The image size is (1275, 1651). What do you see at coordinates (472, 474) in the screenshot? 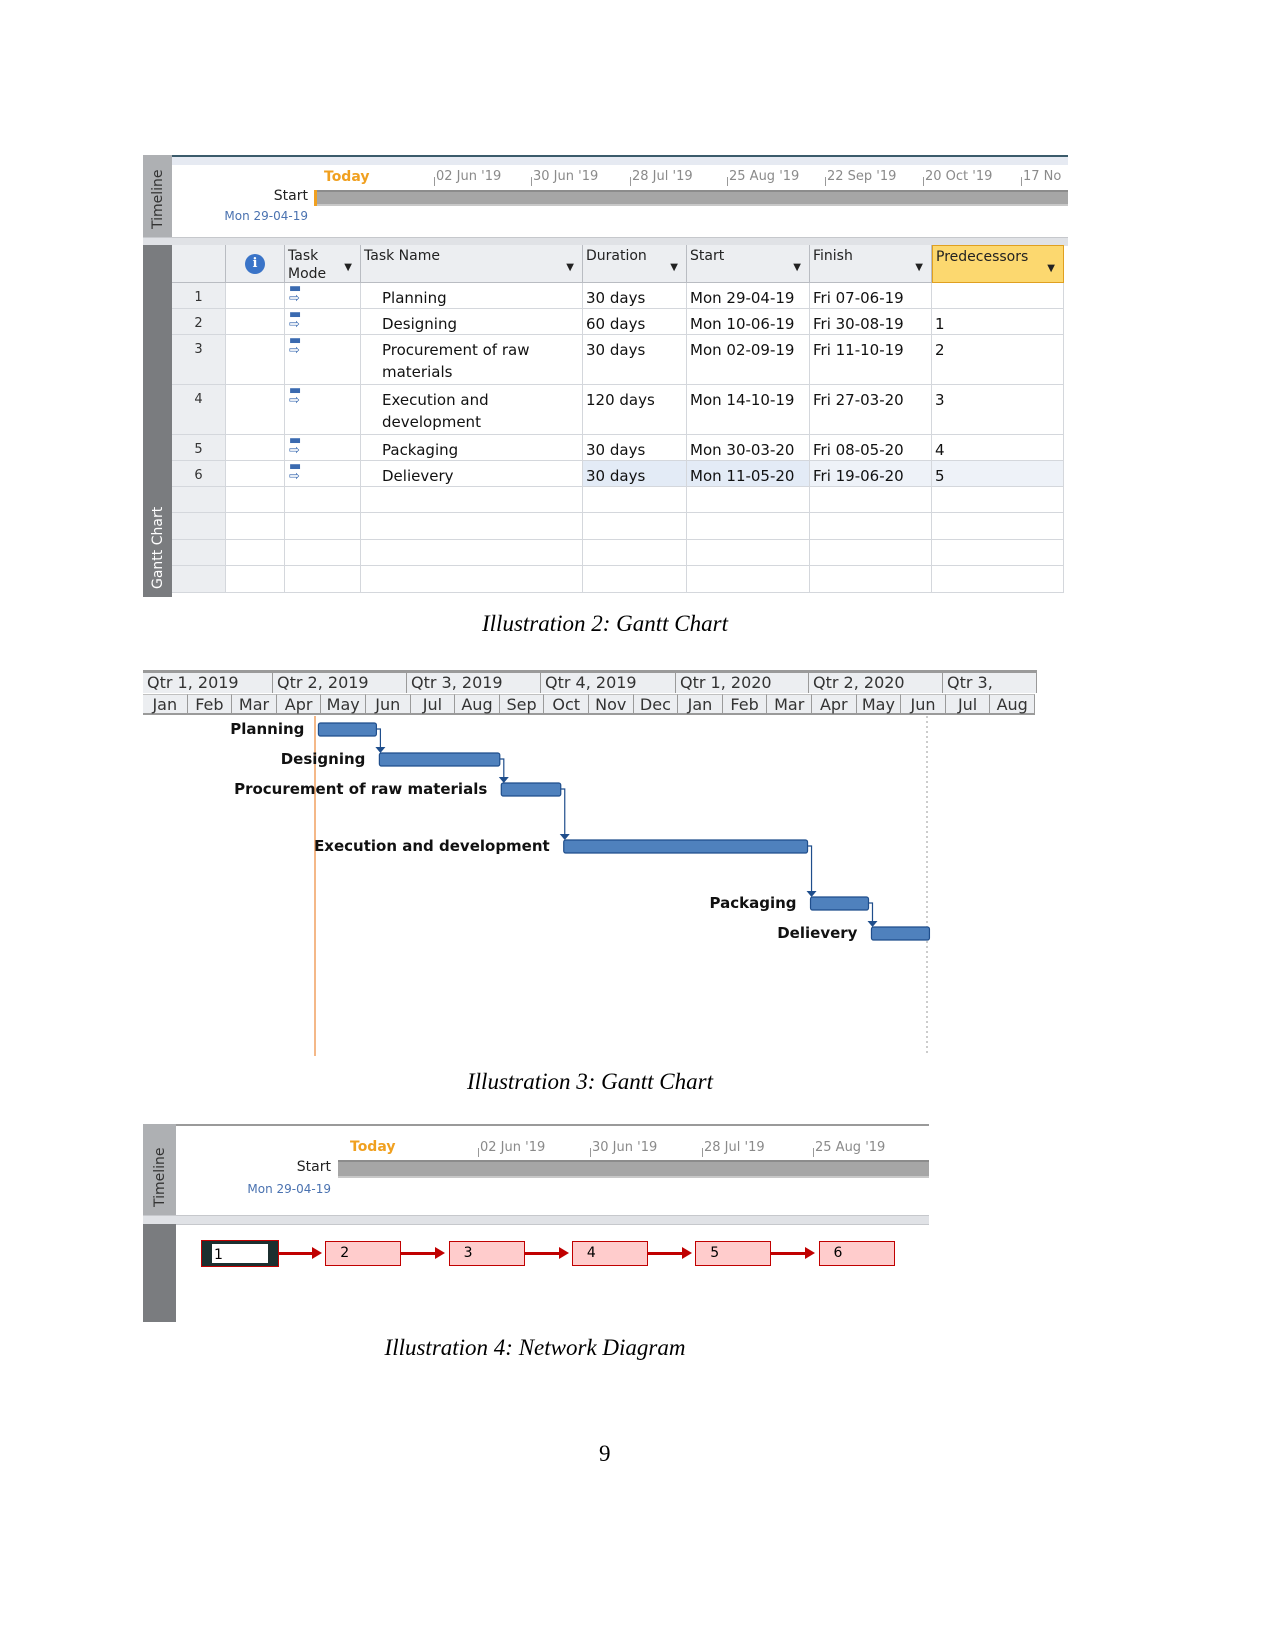
I see `task-name-cell: Delievery` at bounding box center [472, 474].